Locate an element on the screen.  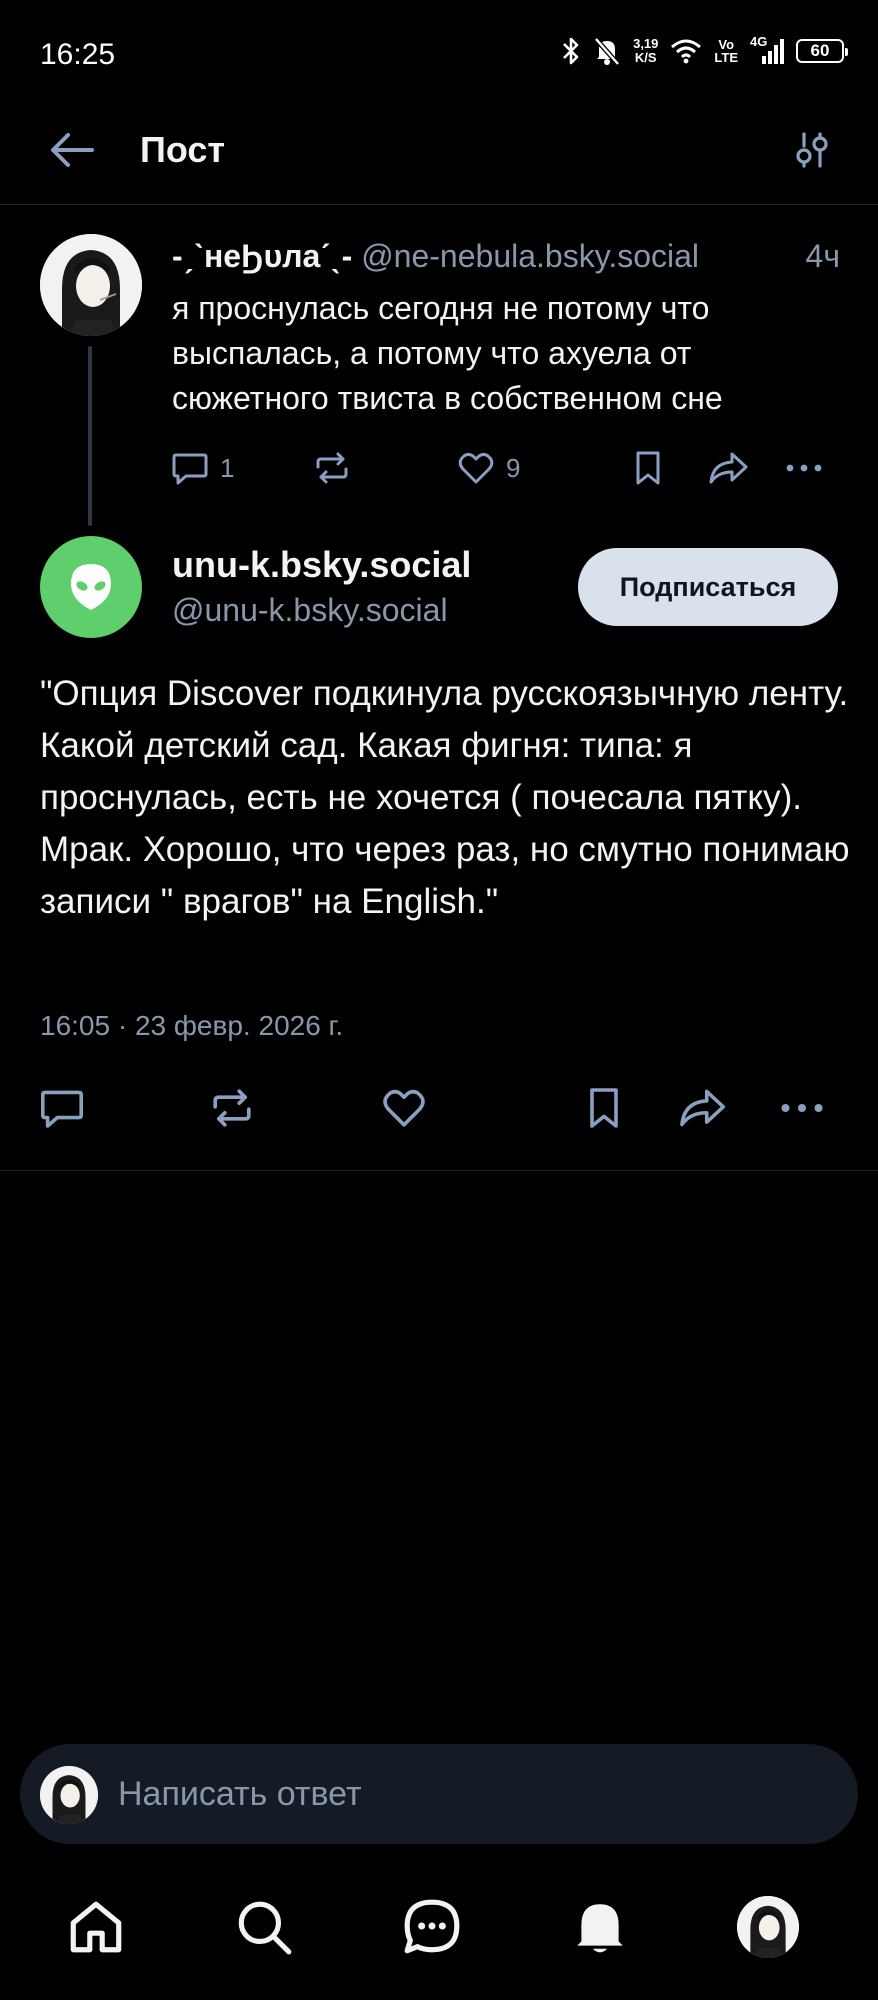
battery-indicator: 60 is located at coordinates (822, 51).